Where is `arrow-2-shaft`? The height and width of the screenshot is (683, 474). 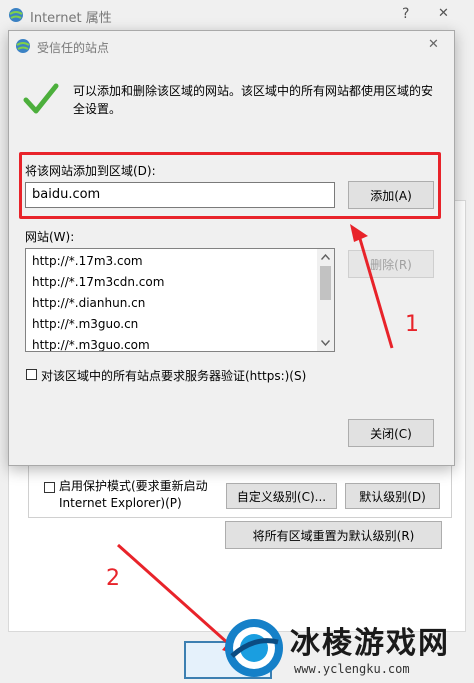
arrow-2-shaft is located at coordinates (174, 595).